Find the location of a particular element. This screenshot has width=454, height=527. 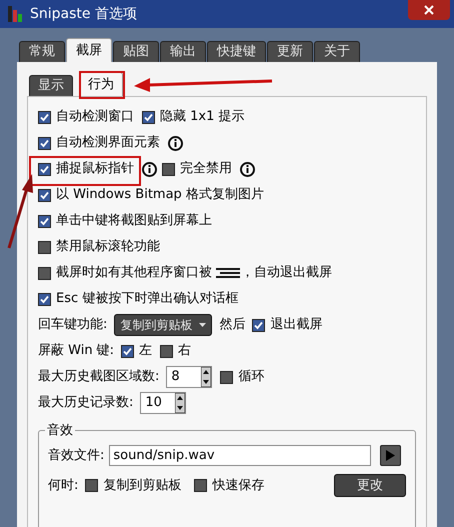

close-button is located at coordinates (429, 10).